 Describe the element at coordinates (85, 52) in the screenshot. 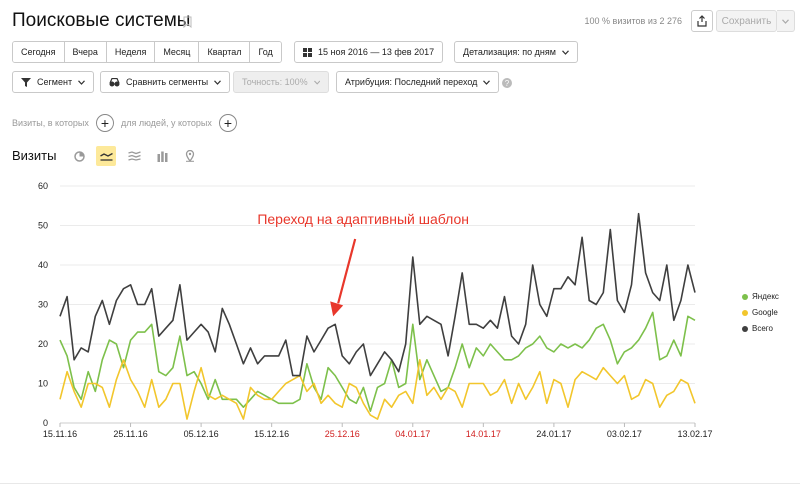

I see `period-yesterday: Вчера` at that location.